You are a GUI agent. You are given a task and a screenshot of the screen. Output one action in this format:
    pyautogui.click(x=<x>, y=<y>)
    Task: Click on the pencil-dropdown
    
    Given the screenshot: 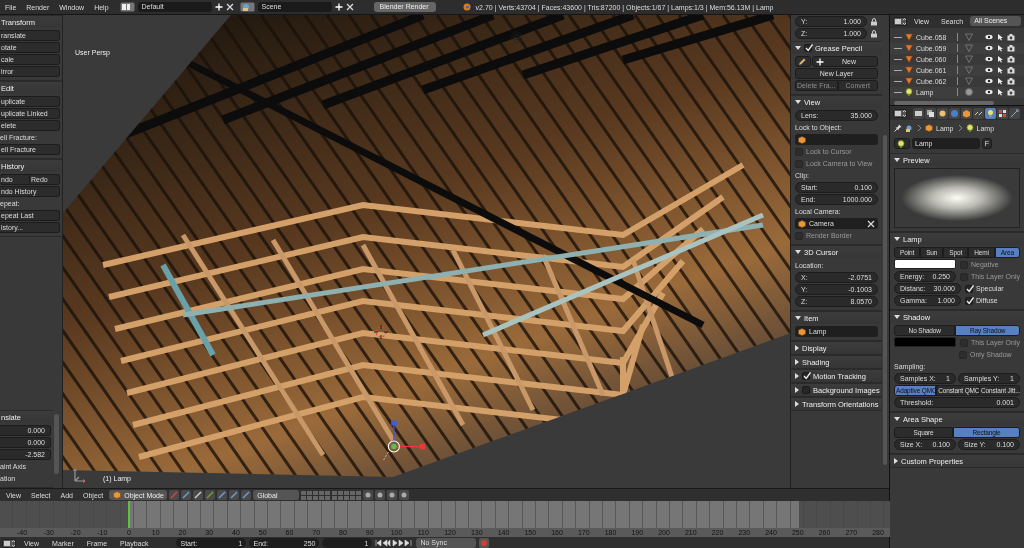 What is the action you would take?
    pyautogui.click(x=803, y=61)
    